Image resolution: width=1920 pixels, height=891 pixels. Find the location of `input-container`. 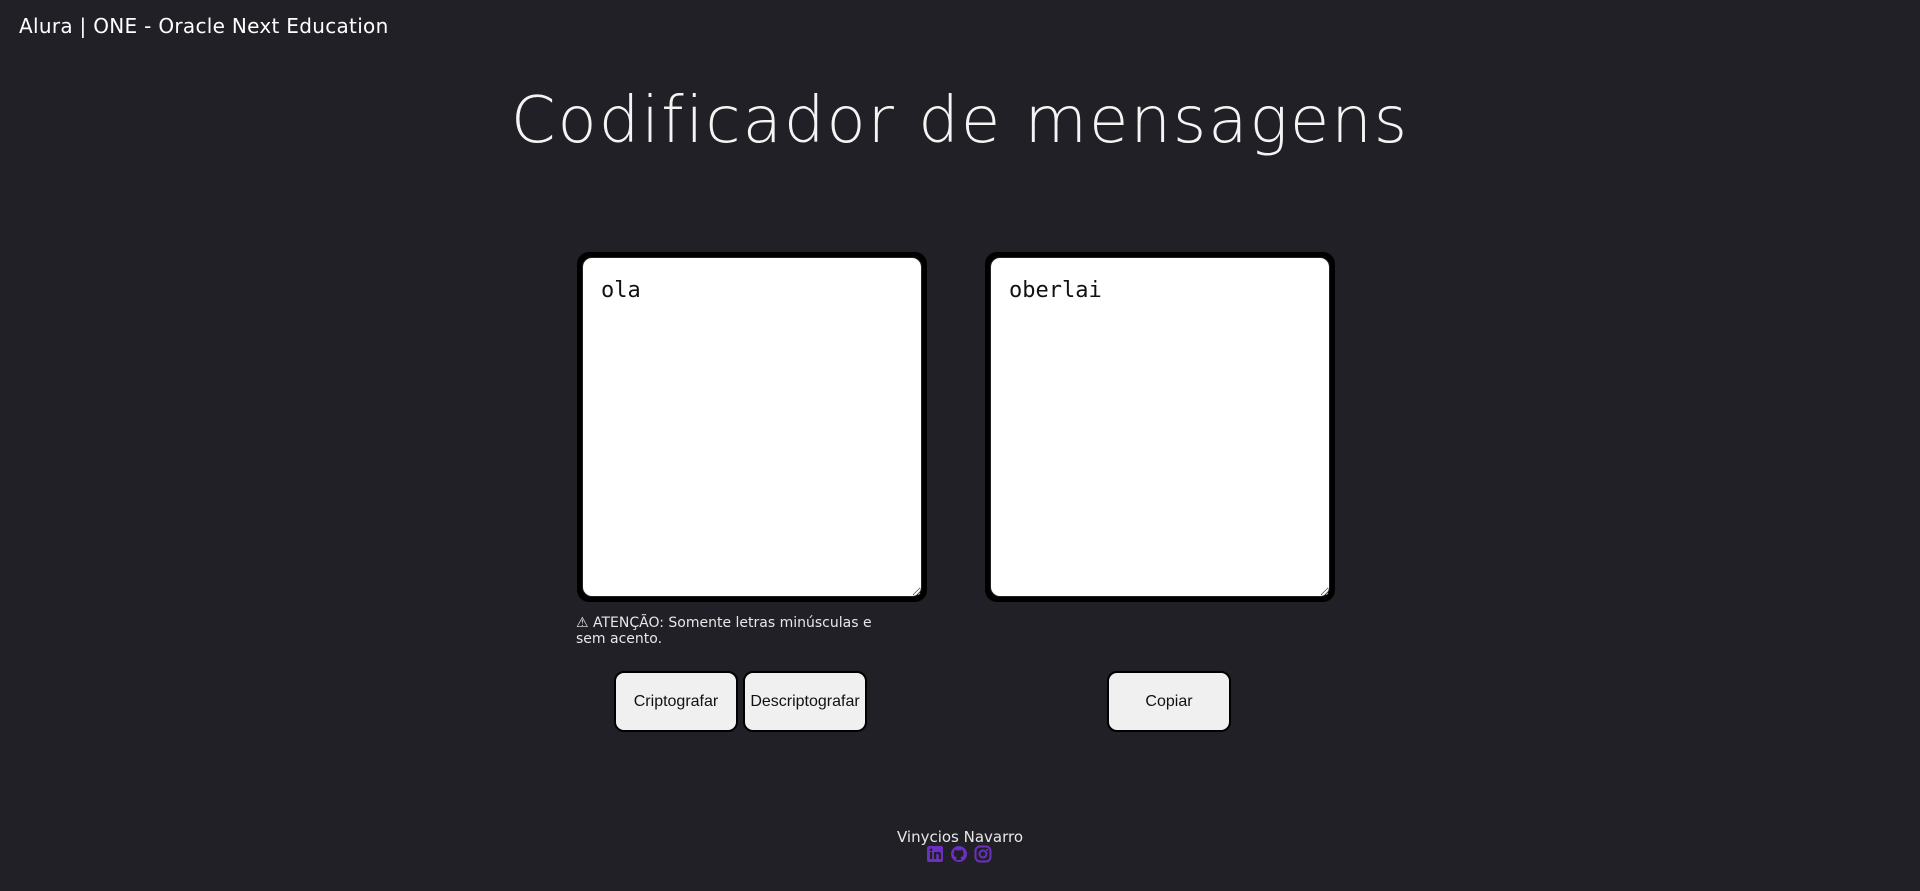

input-container is located at coordinates (752, 427).